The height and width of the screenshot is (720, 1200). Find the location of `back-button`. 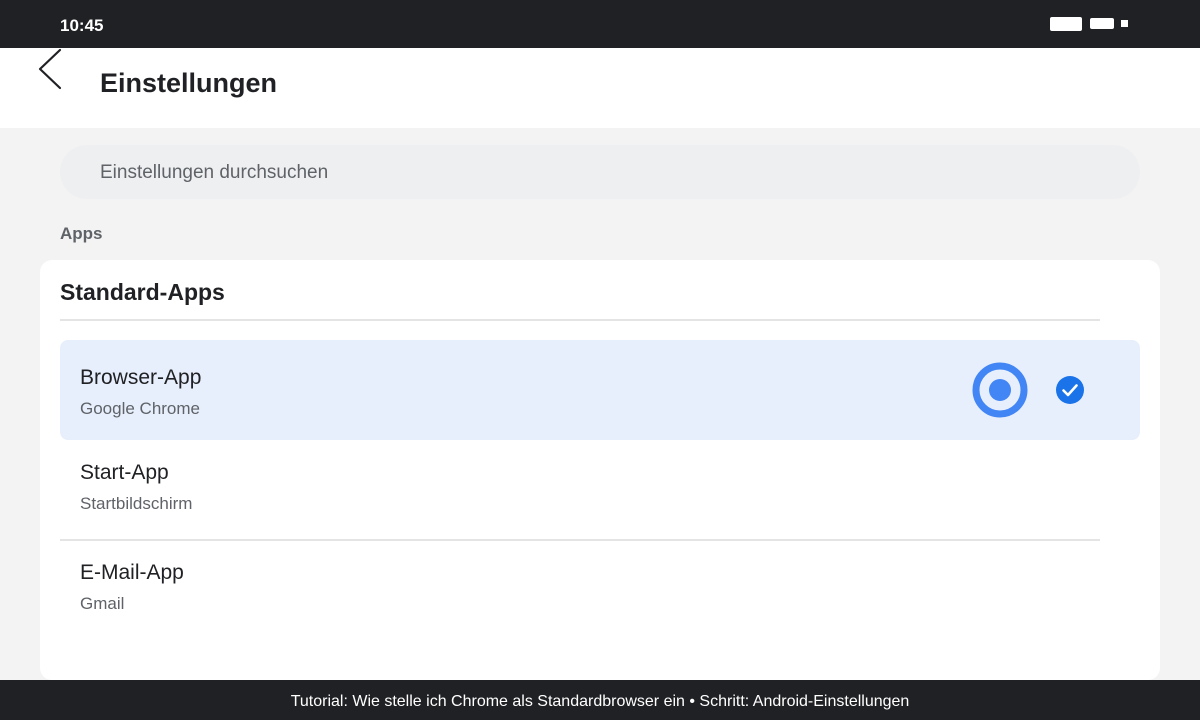

back-button is located at coordinates (50, 71).